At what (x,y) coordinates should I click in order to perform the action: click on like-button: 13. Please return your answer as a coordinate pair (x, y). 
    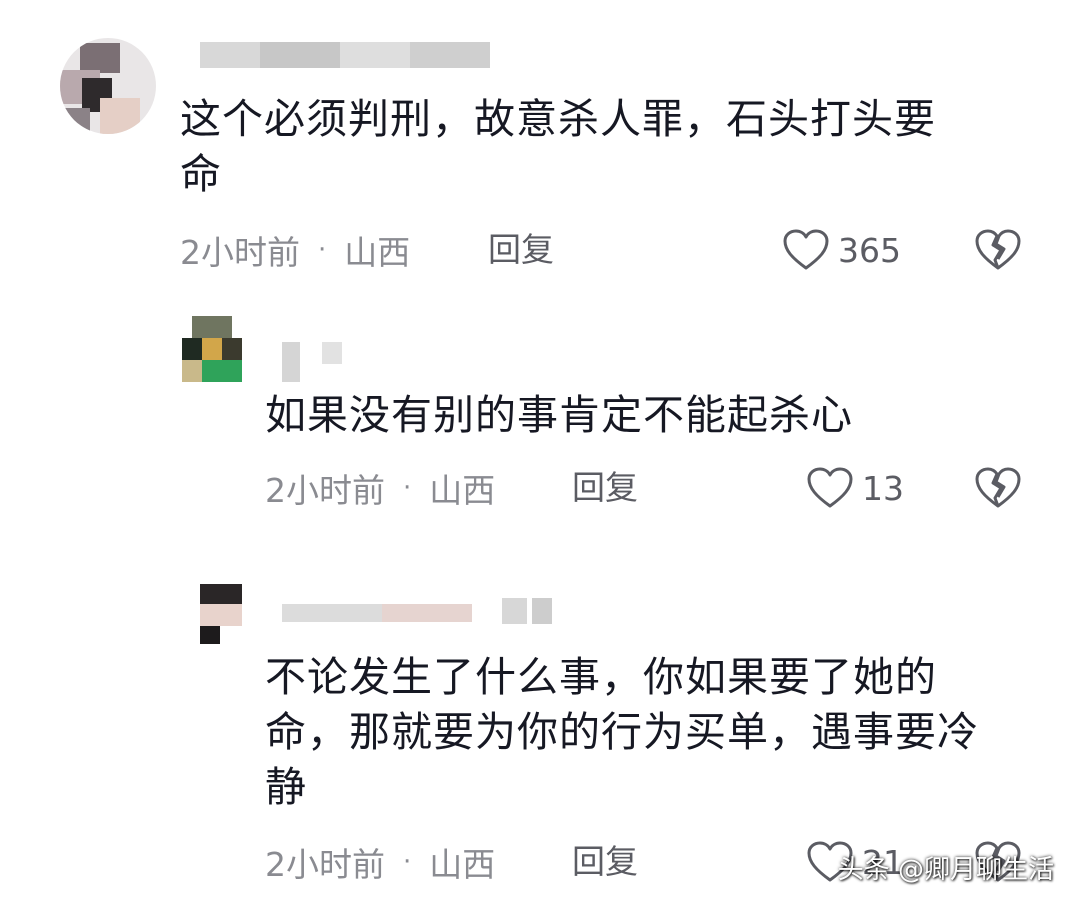
    Looking at the image, I should click on (855, 488).